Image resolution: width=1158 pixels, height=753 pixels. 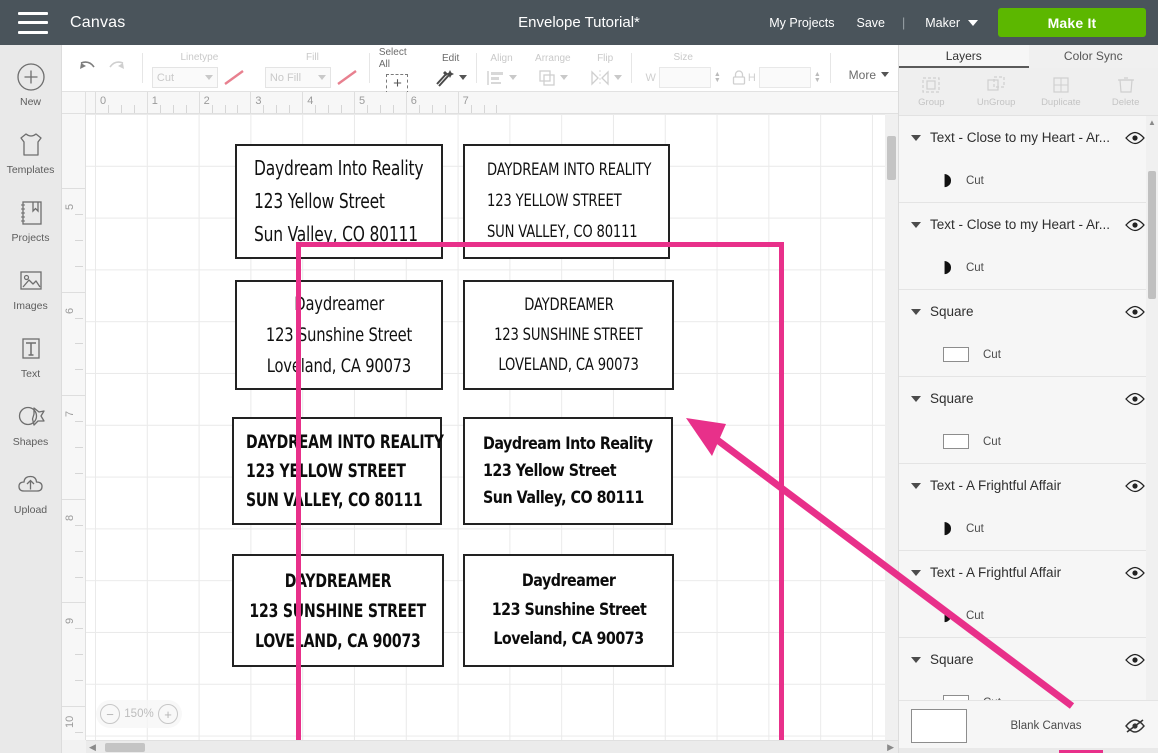 I want to click on select-all-button: +, so click(x=397, y=83).